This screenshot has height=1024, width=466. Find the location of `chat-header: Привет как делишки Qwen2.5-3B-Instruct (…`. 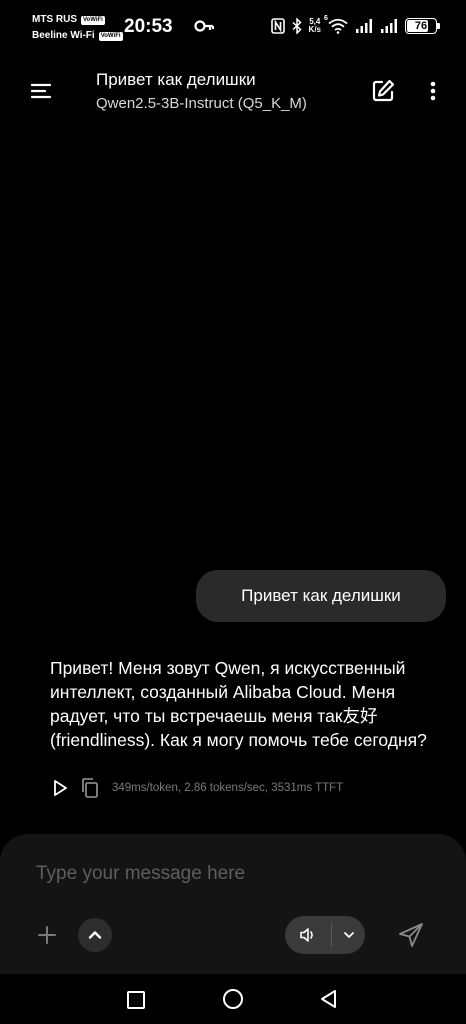

chat-header: Привет как делишки Qwen2.5-3B-Instruct (… is located at coordinates (201, 93).